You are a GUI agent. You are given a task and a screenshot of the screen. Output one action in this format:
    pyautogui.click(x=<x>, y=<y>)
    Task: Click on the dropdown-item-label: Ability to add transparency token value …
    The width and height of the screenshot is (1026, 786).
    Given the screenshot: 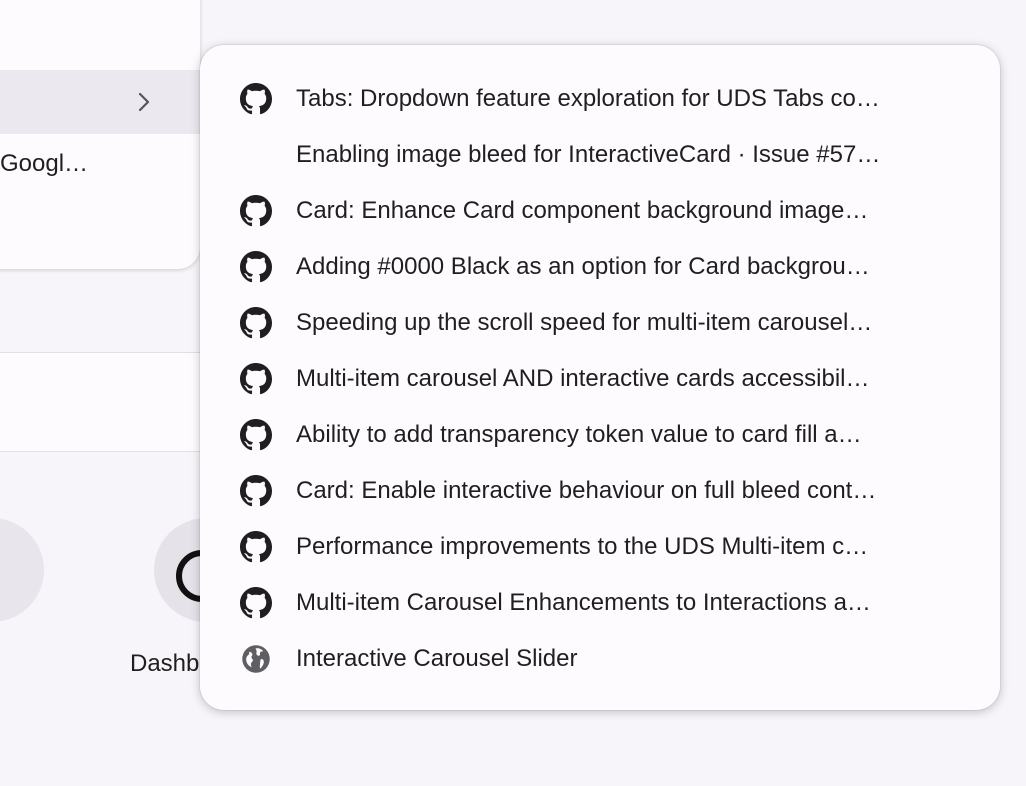 What is the action you would take?
    pyautogui.click(x=579, y=434)
    